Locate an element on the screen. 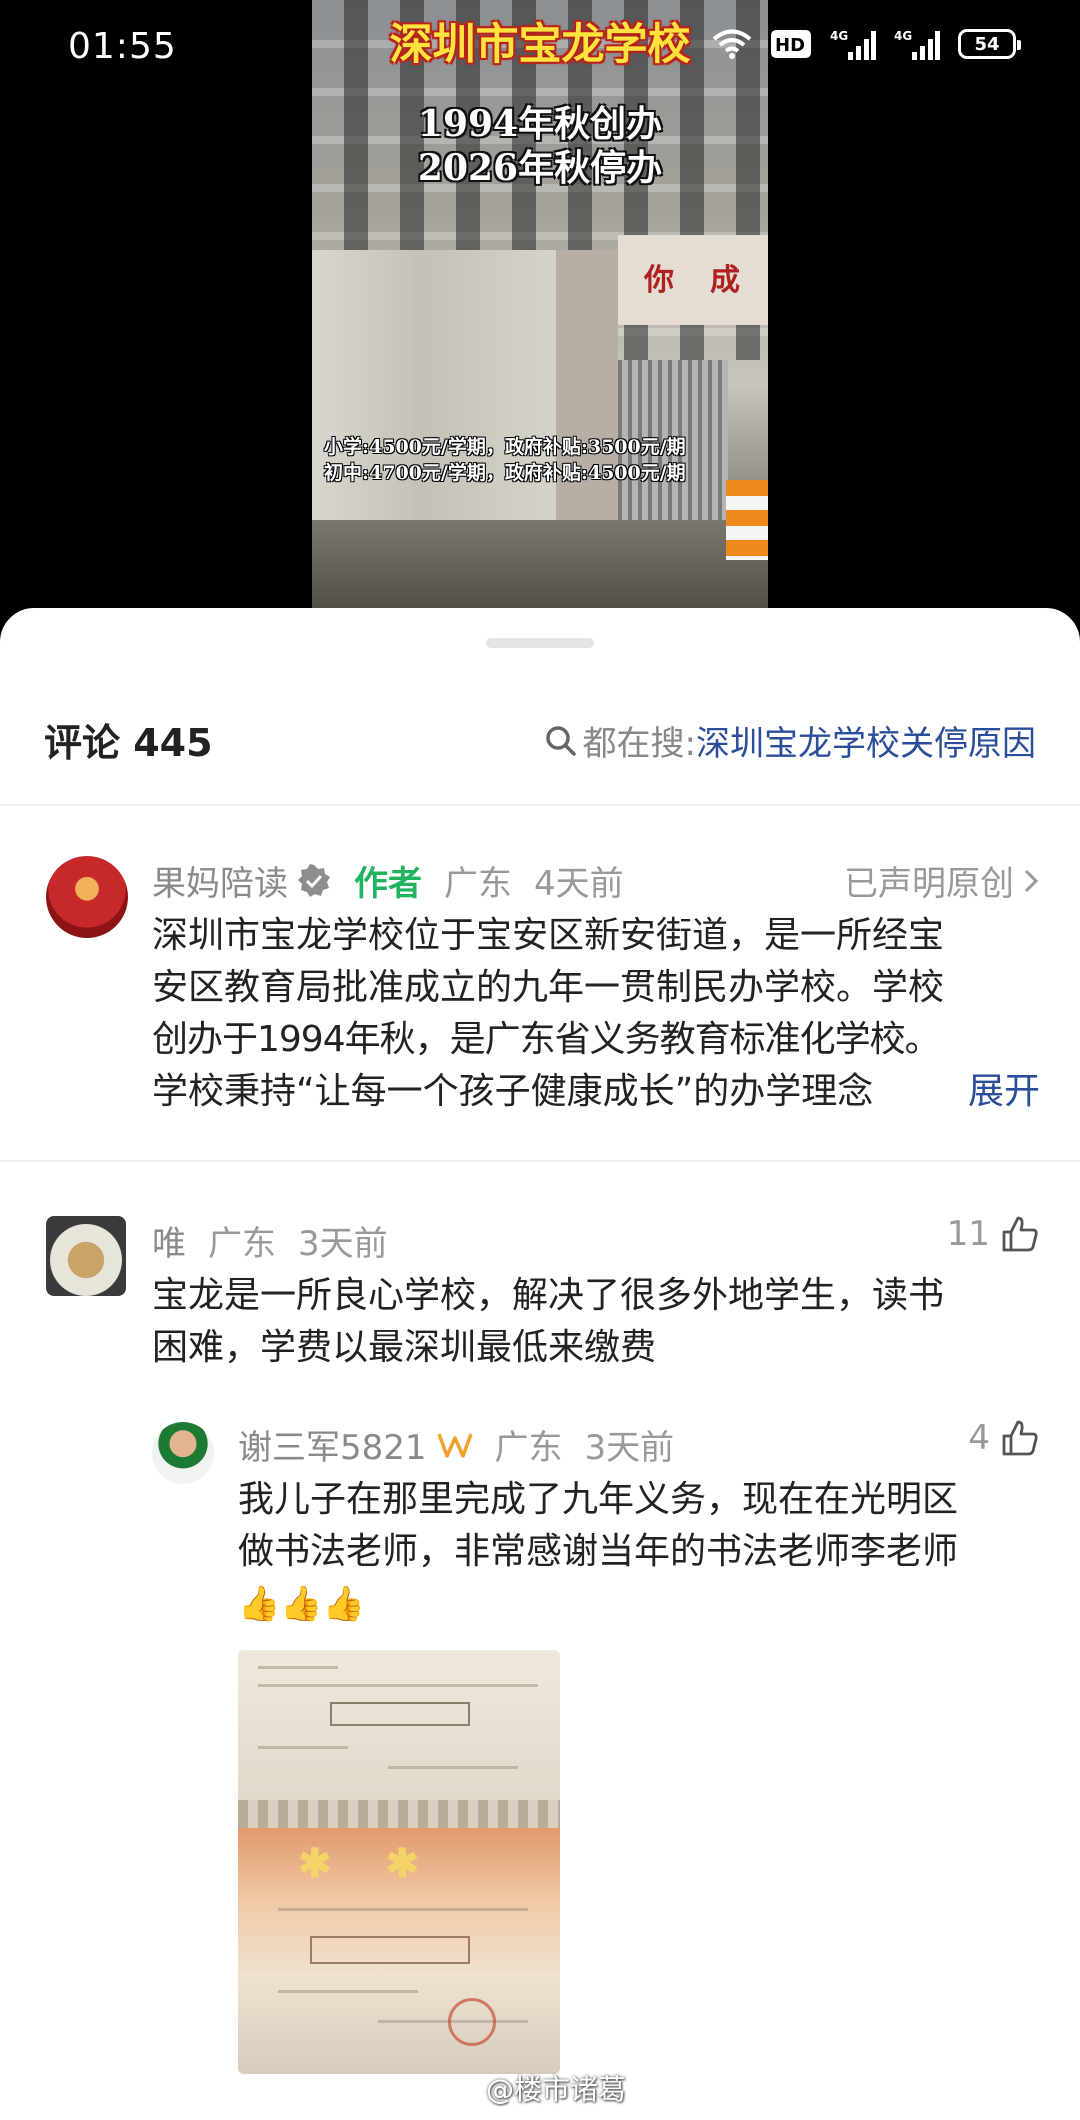 The image size is (1080, 2120). like-count: 11 is located at coordinates (968, 1234).